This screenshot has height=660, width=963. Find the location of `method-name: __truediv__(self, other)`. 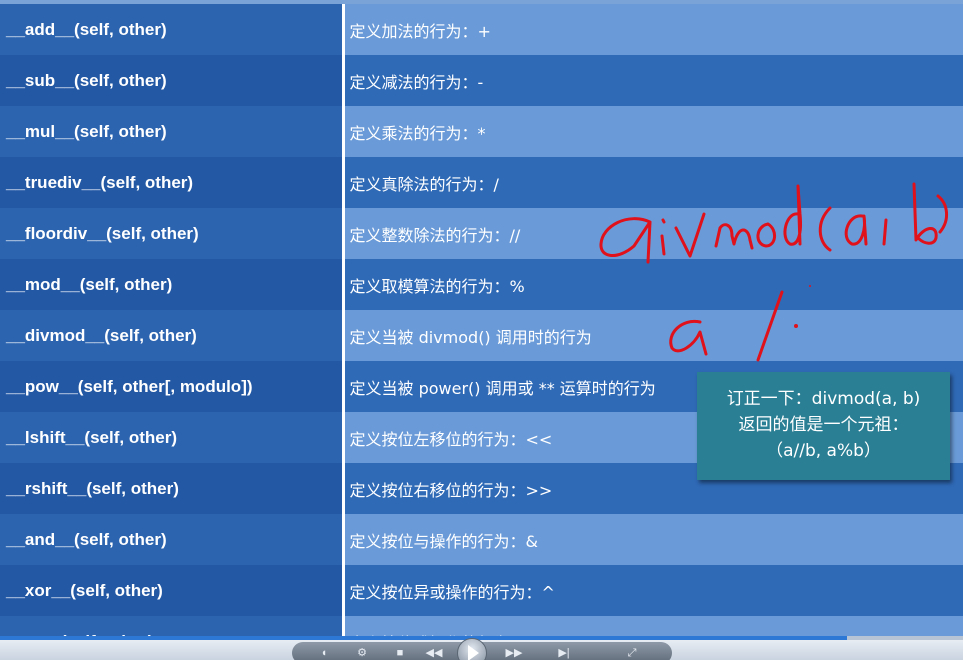

method-name: __truediv__(self, other) is located at coordinates (172, 182).